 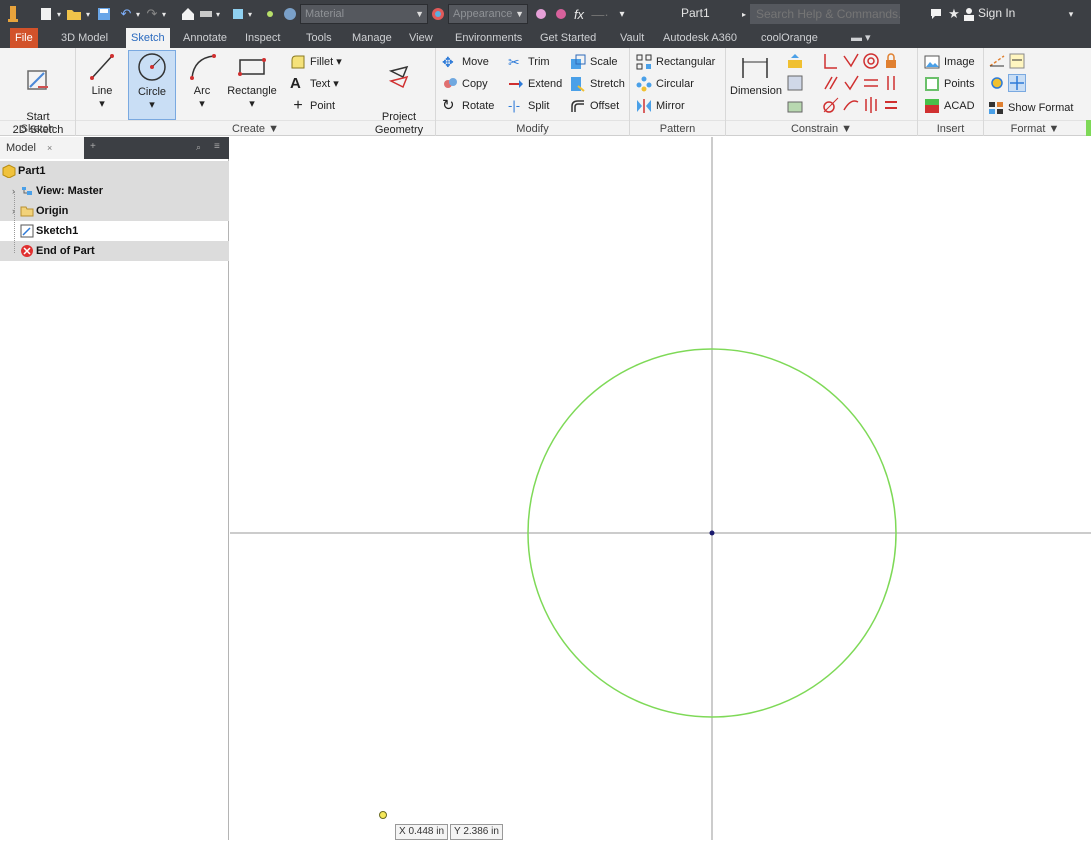 What do you see at coordinates (675, 62) in the screenshot?
I see `rectangular-pattern-button: Rectangular` at bounding box center [675, 62].